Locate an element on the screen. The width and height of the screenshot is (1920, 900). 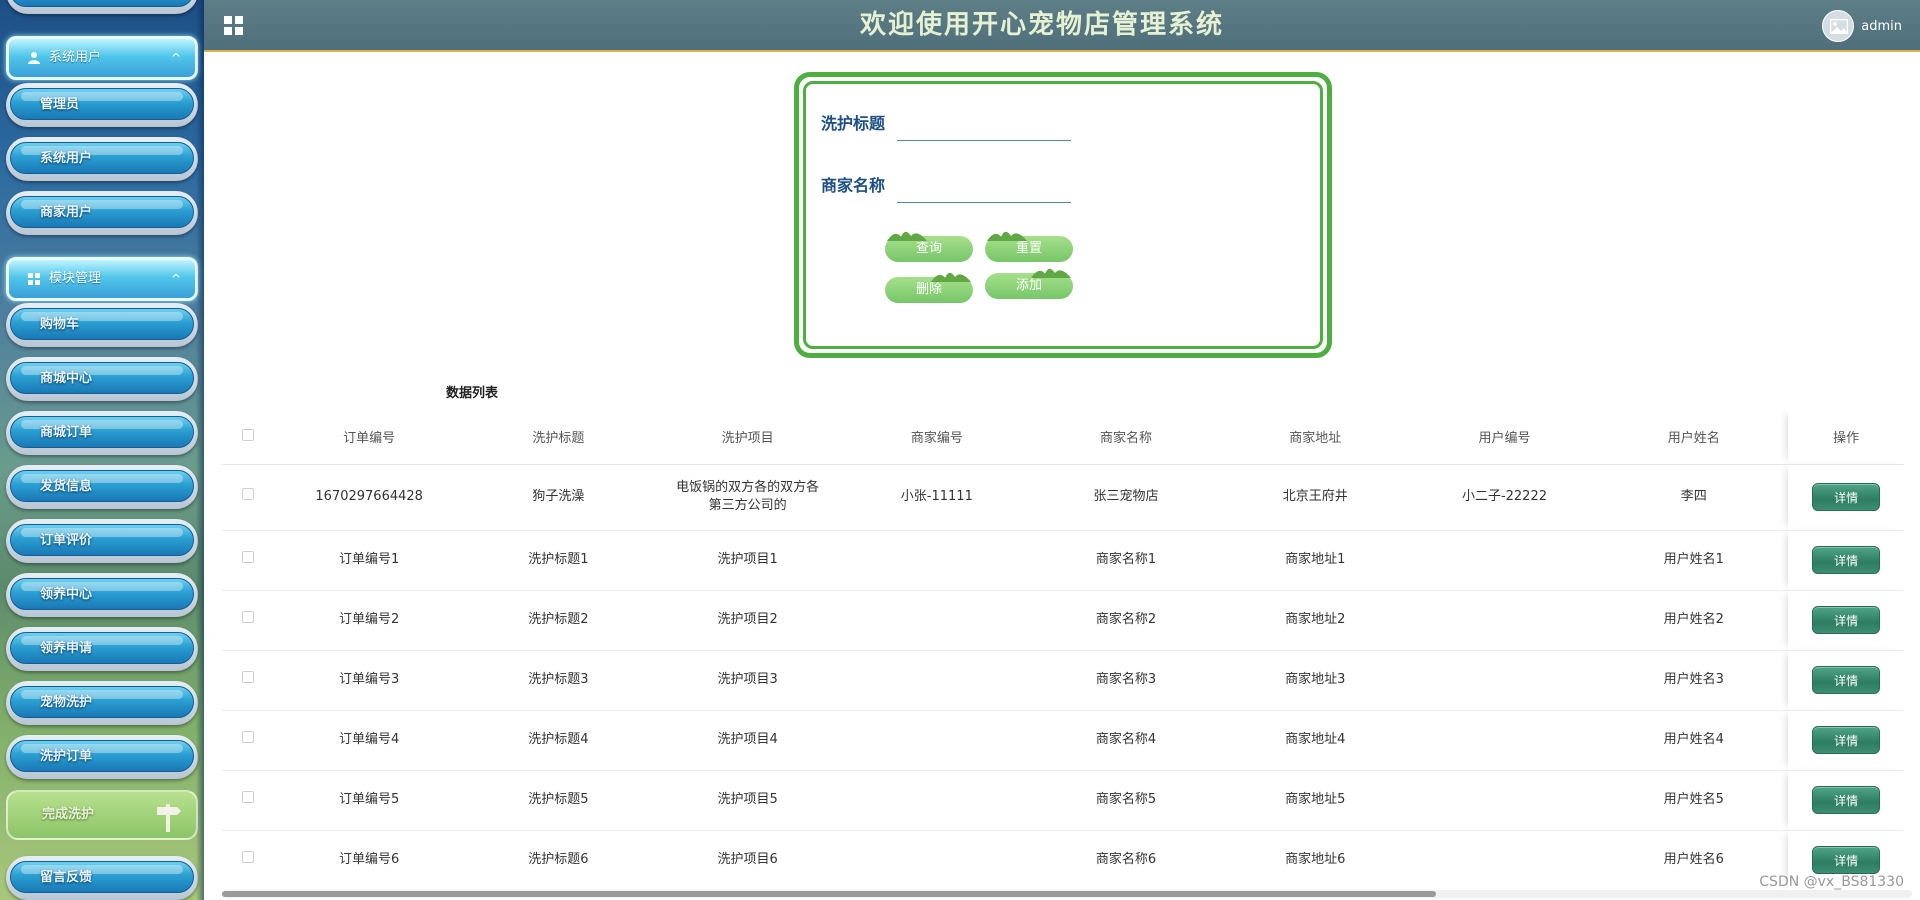
sidebar-item-shipping: 发货信息 is located at coordinates (102, 487).